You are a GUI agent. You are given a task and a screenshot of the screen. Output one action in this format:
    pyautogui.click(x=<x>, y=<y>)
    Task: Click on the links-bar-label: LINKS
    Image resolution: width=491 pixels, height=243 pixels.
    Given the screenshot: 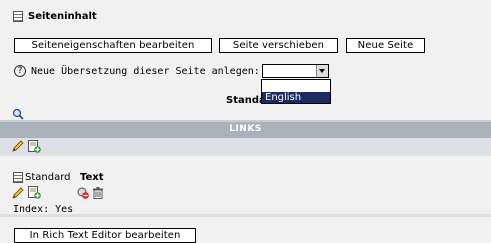 What is the action you would take?
    pyautogui.click(x=245, y=129)
    